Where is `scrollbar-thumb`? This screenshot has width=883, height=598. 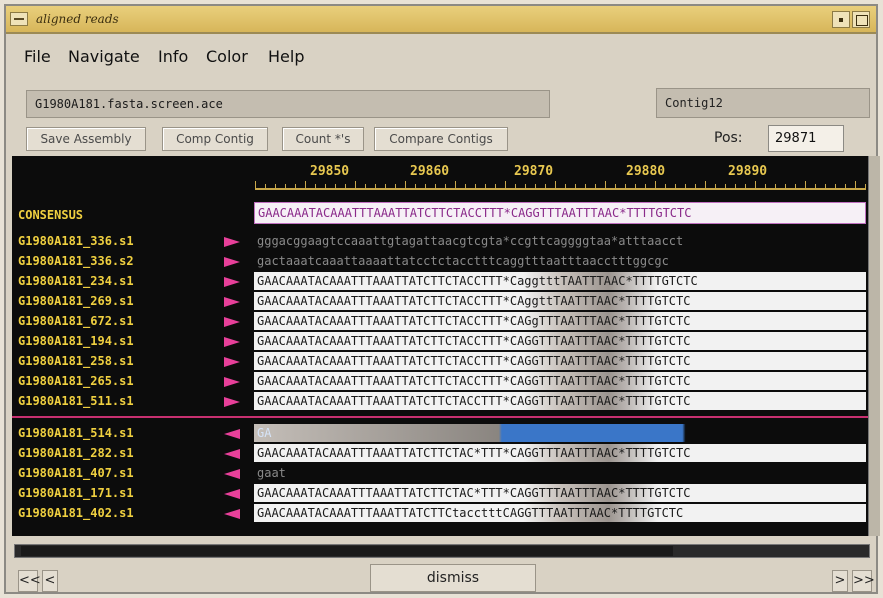
scrollbar-thumb is located at coordinates (347, 551).